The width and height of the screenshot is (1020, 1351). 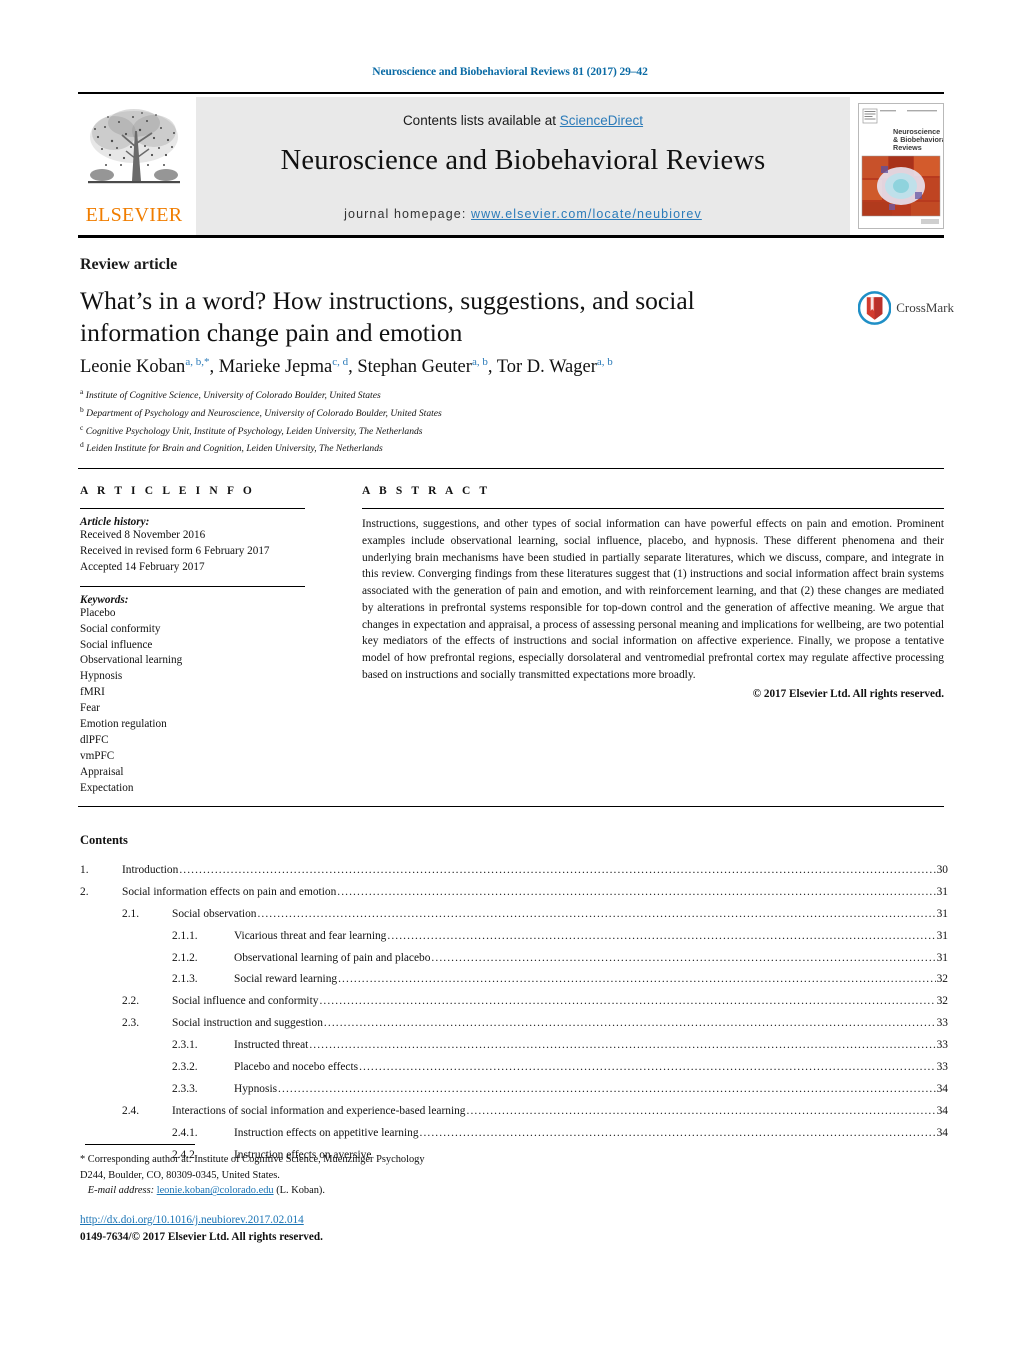 What do you see at coordinates (481, 120) in the screenshot?
I see `contents-lists-prefix: Contents lists available at` at bounding box center [481, 120].